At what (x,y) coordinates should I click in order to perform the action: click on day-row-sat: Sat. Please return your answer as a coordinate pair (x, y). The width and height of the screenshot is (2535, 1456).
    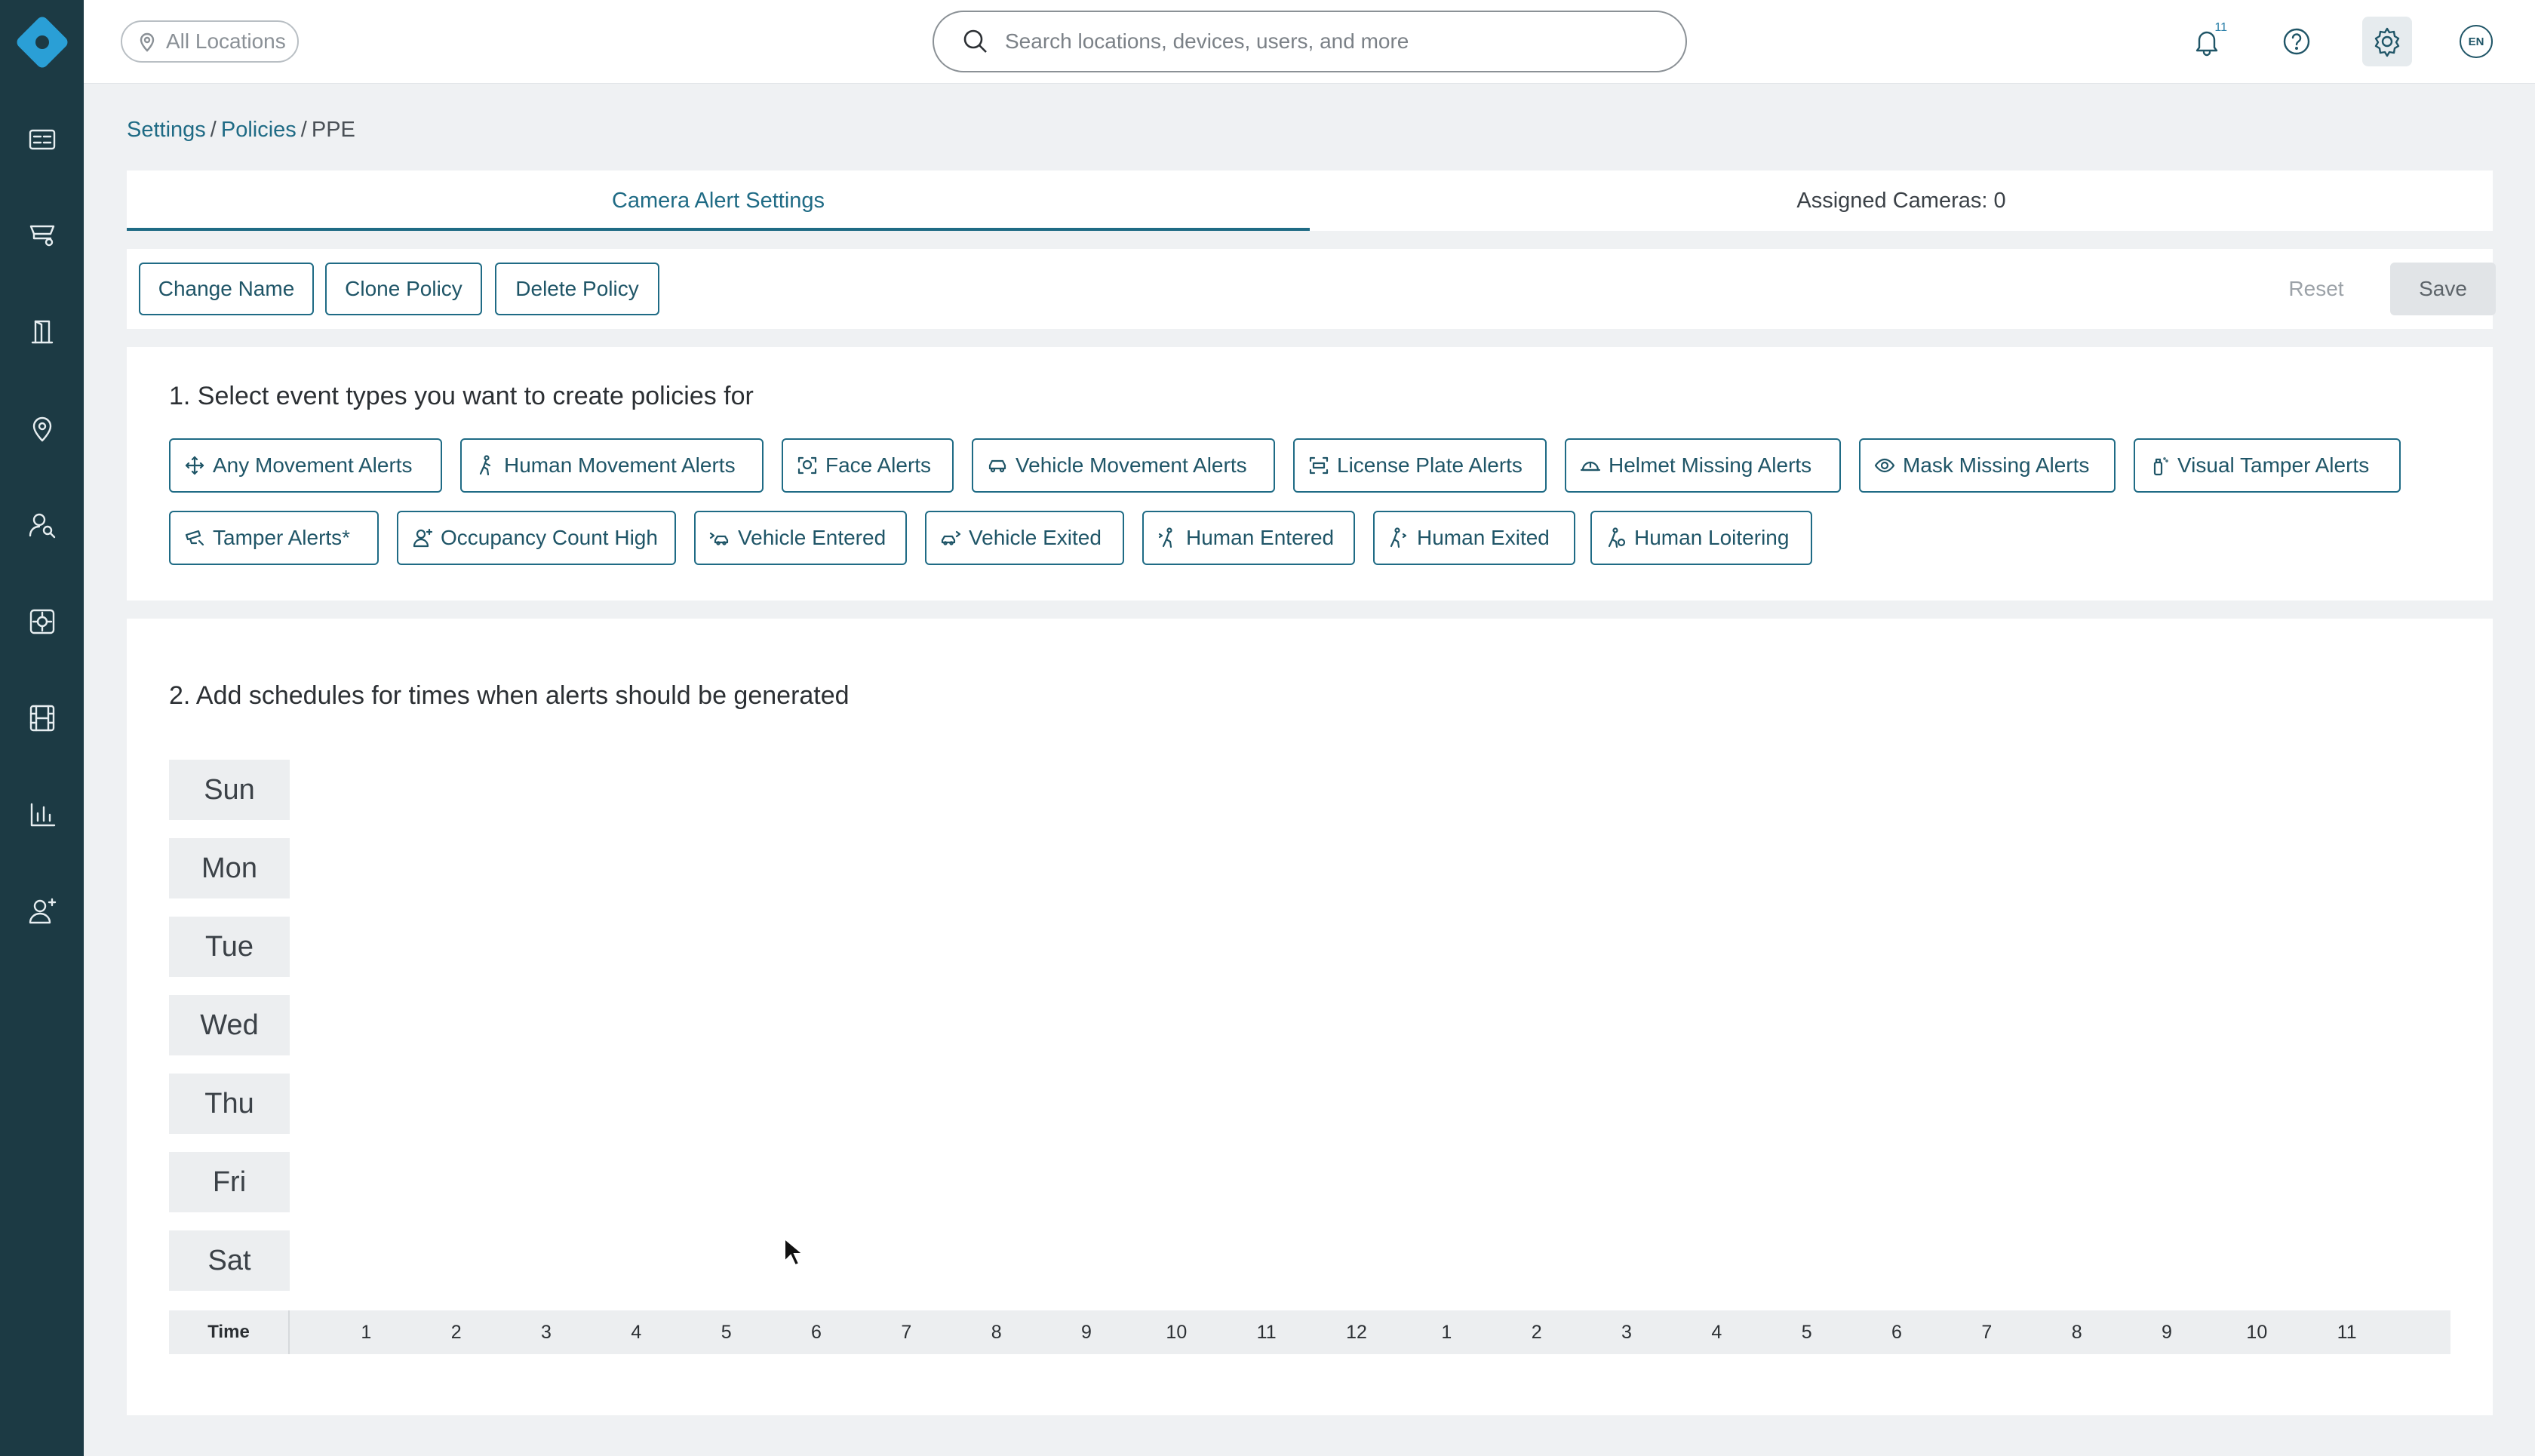
    Looking at the image, I should click on (229, 1260).